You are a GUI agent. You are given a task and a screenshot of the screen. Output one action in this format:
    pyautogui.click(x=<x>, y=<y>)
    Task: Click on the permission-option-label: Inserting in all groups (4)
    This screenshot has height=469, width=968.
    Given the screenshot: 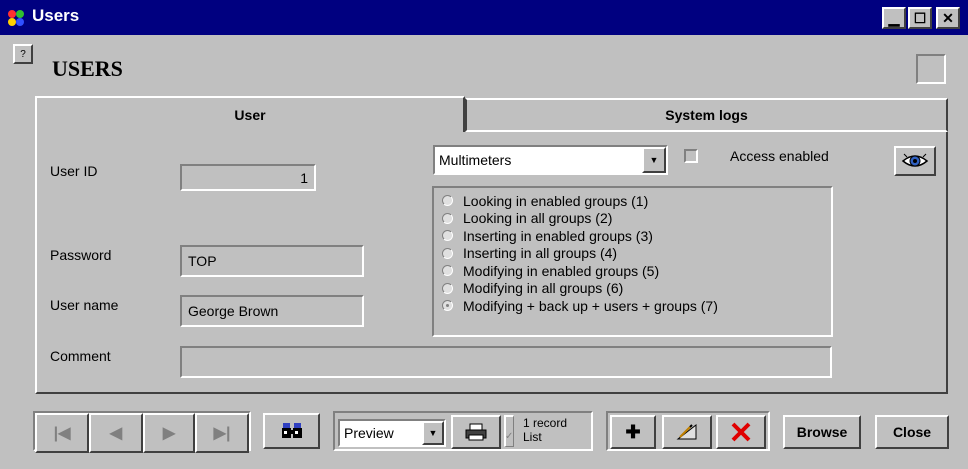 What is the action you would take?
    pyautogui.click(x=540, y=253)
    